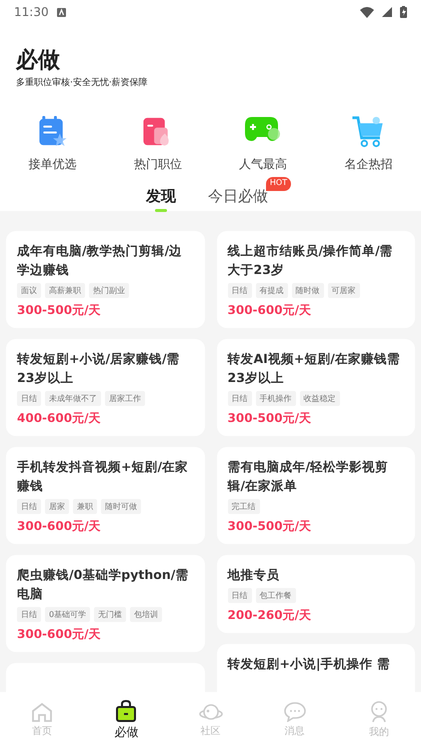 The image size is (421, 748). What do you see at coordinates (73, 398) in the screenshot?
I see `job-tag: 未成年做不了` at bounding box center [73, 398].